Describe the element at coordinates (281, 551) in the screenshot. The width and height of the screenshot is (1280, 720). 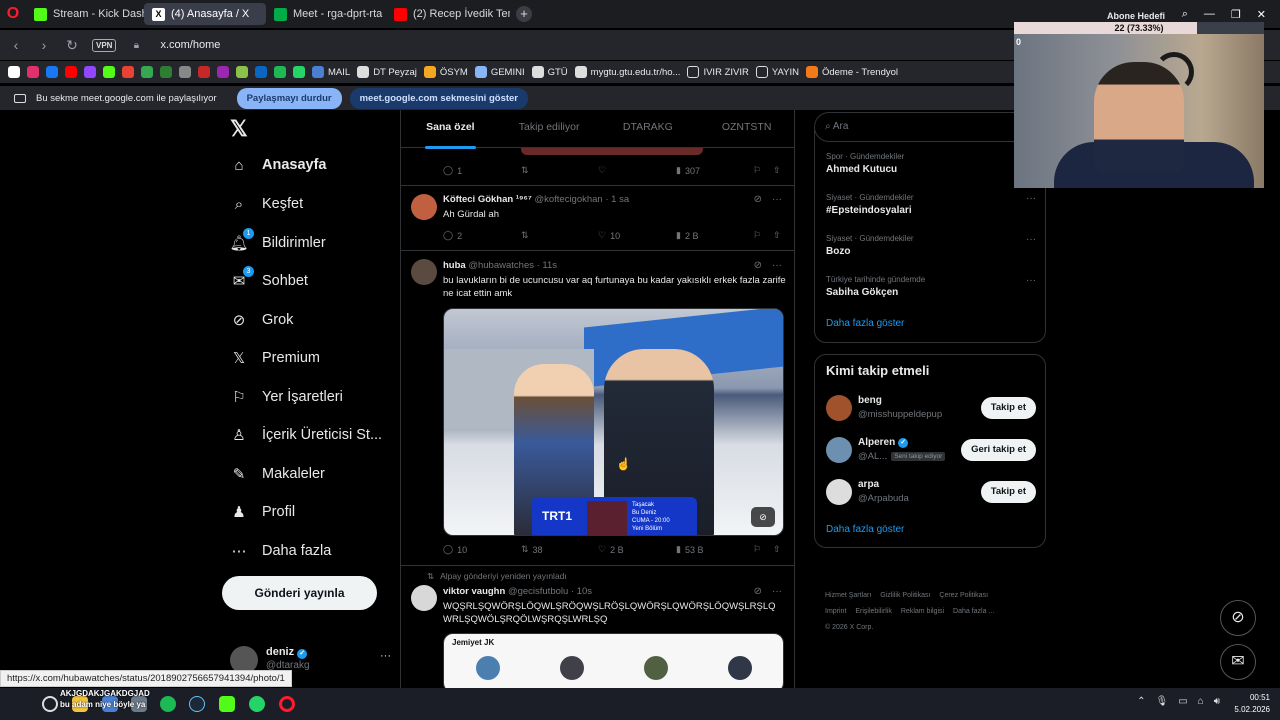
I see `nav-more: ⋯ Daha fazla` at that location.